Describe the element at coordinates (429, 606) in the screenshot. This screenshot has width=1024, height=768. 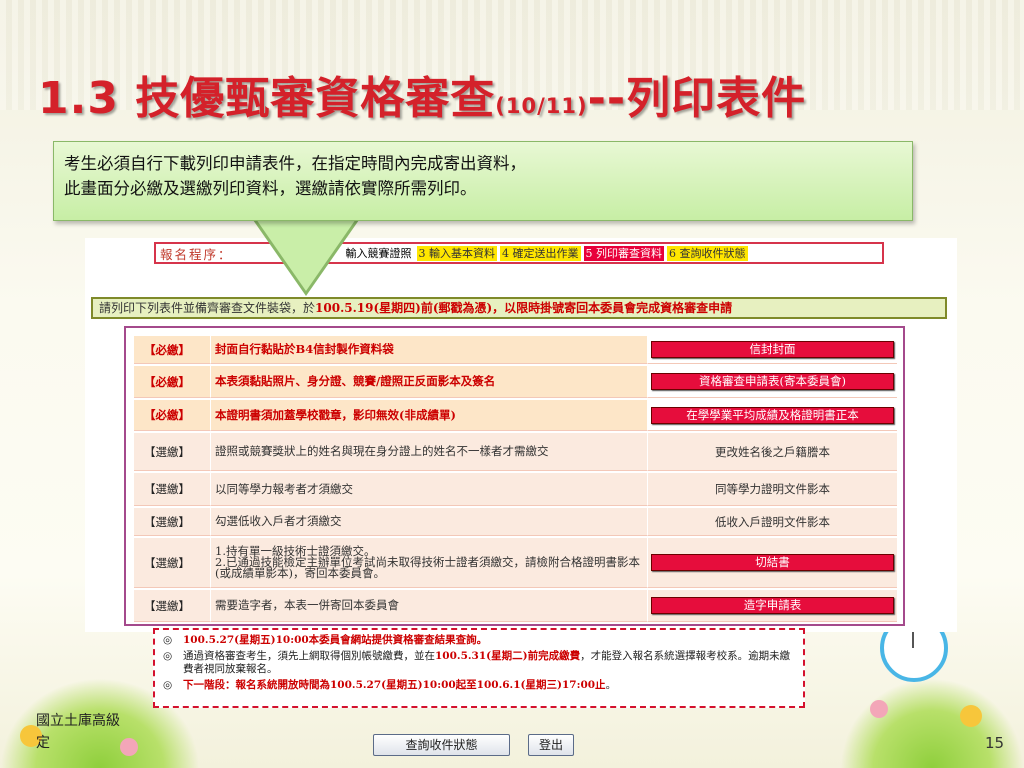
I see `row-description: 需要造字者，本表一併寄回本委員會` at that location.